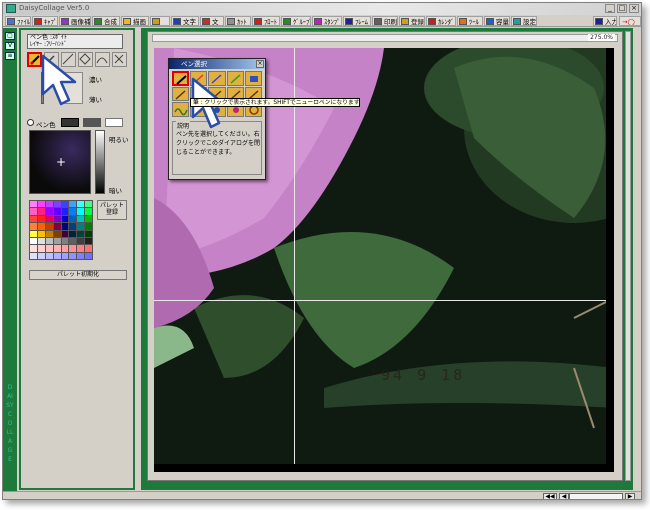 This screenshot has height=510, width=650. Describe the element at coordinates (630, 21) in the screenshot. I see `exit-arrow-button: →◯` at that location.